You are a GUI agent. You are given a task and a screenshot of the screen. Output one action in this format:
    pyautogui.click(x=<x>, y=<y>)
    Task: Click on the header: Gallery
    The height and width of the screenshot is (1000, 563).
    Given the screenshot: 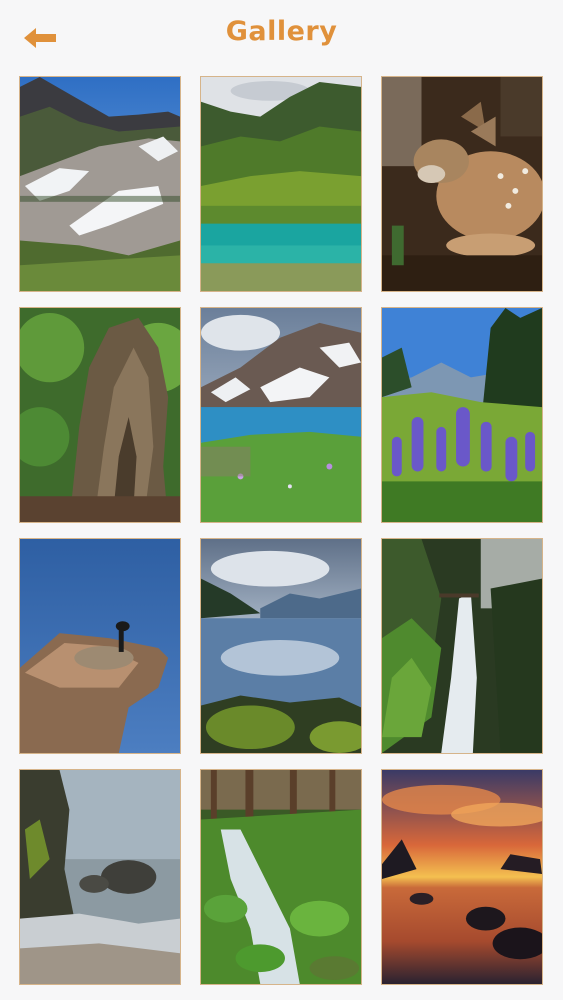 What is the action you would take?
    pyautogui.click(x=281, y=36)
    